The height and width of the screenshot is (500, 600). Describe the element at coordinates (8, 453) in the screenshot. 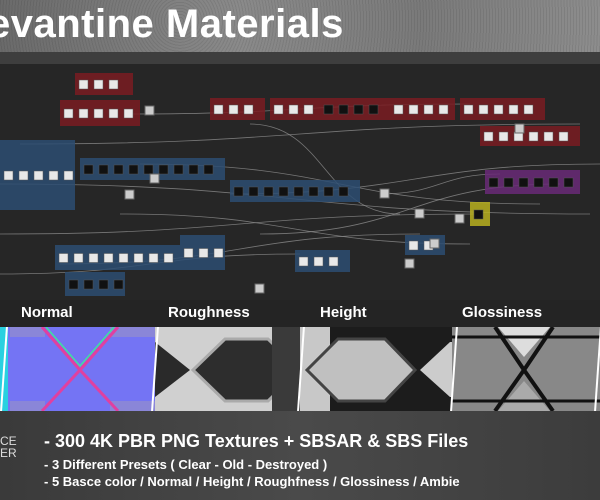

I see `logo-line: ER` at that location.